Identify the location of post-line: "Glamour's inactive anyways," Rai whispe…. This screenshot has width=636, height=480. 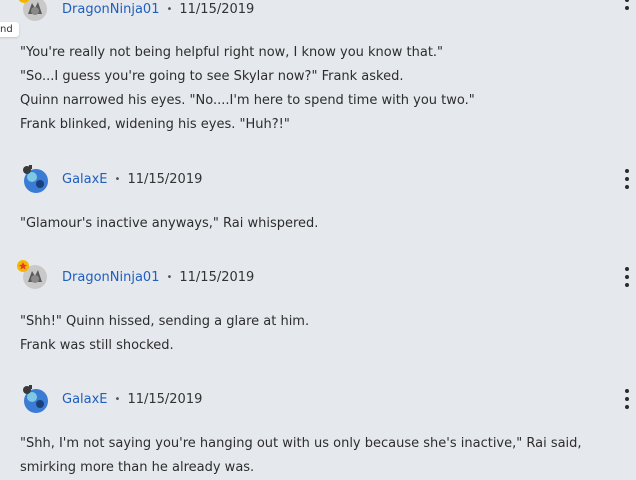
(169, 223).